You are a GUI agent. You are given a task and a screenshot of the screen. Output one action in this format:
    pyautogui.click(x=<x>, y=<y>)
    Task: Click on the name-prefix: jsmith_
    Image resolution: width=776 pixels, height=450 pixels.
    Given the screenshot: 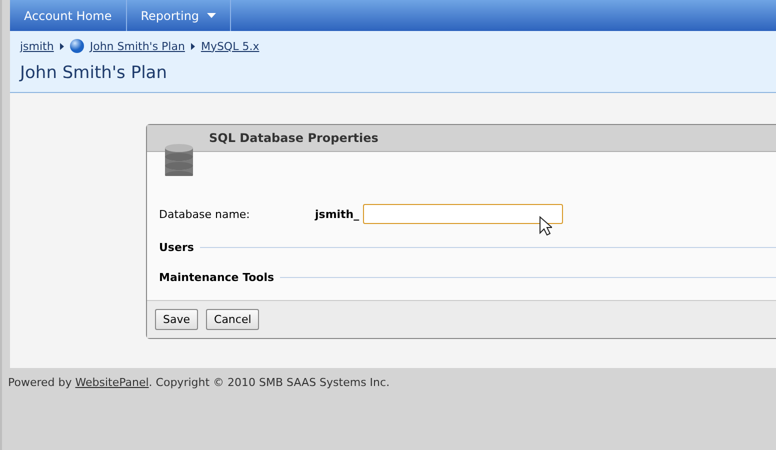 What is the action you would take?
    pyautogui.click(x=337, y=214)
    